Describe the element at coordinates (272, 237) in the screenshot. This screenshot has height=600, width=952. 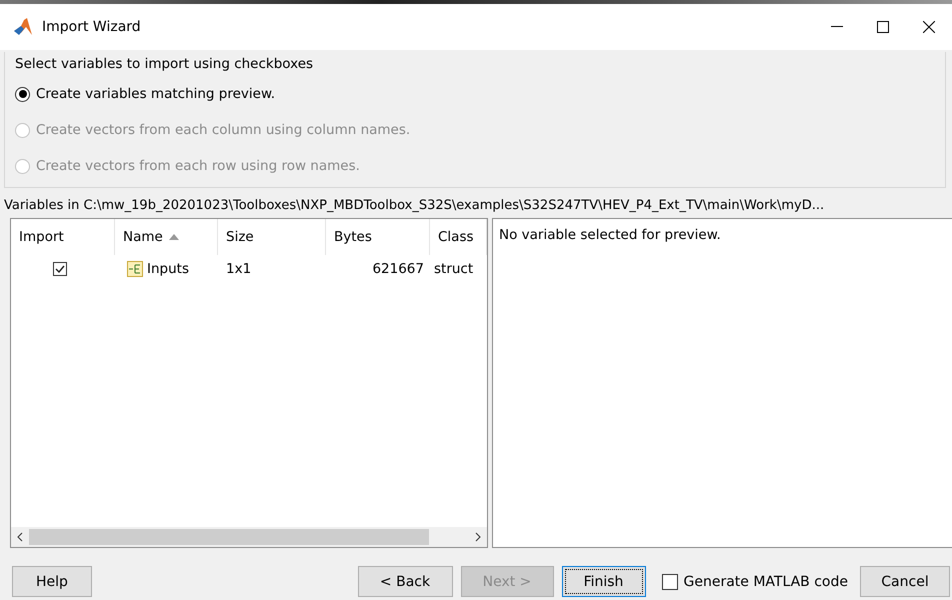
I see `column-header: Size` at that location.